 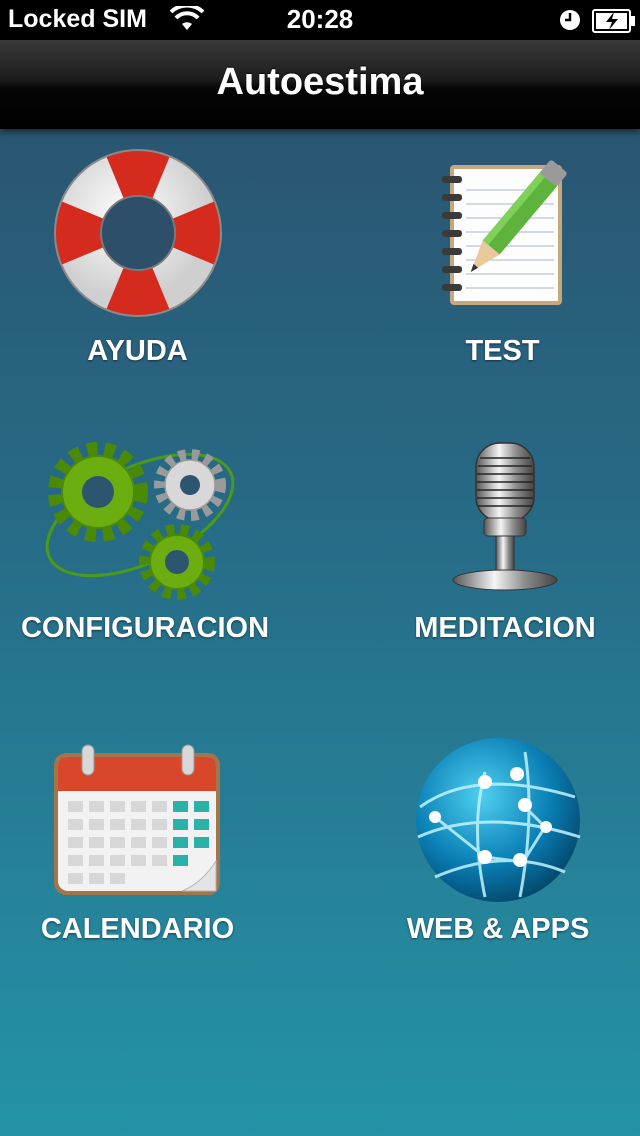 I want to click on status-time: 20:28, so click(x=320, y=19).